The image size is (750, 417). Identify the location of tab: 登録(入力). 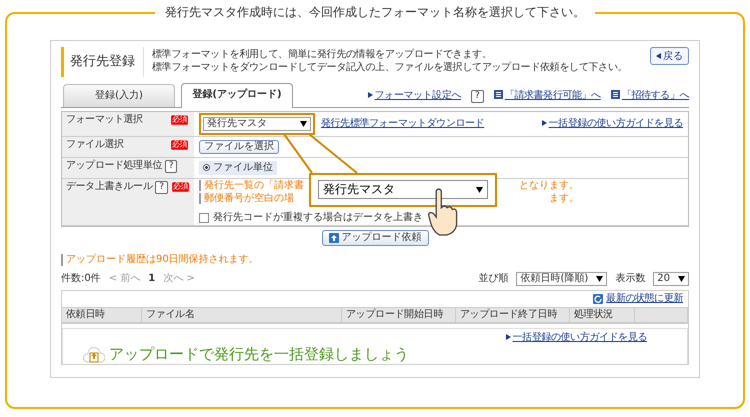
(119, 95).